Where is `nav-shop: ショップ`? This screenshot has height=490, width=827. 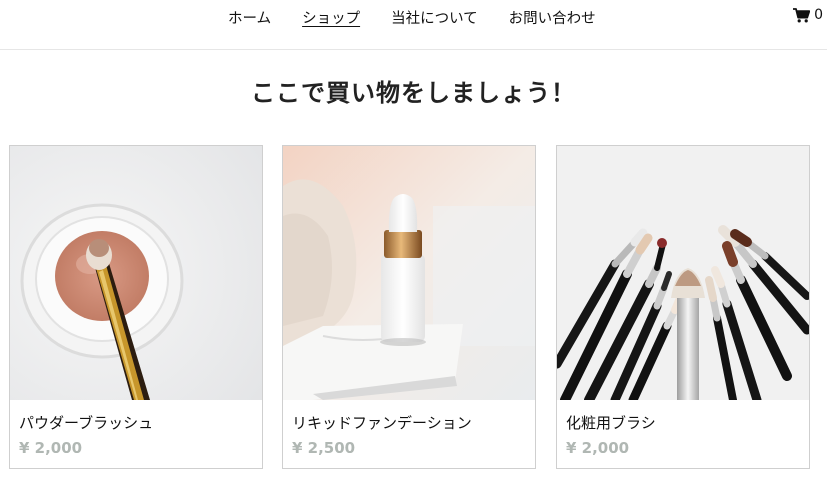
nav-shop: ショップ is located at coordinates (331, 19).